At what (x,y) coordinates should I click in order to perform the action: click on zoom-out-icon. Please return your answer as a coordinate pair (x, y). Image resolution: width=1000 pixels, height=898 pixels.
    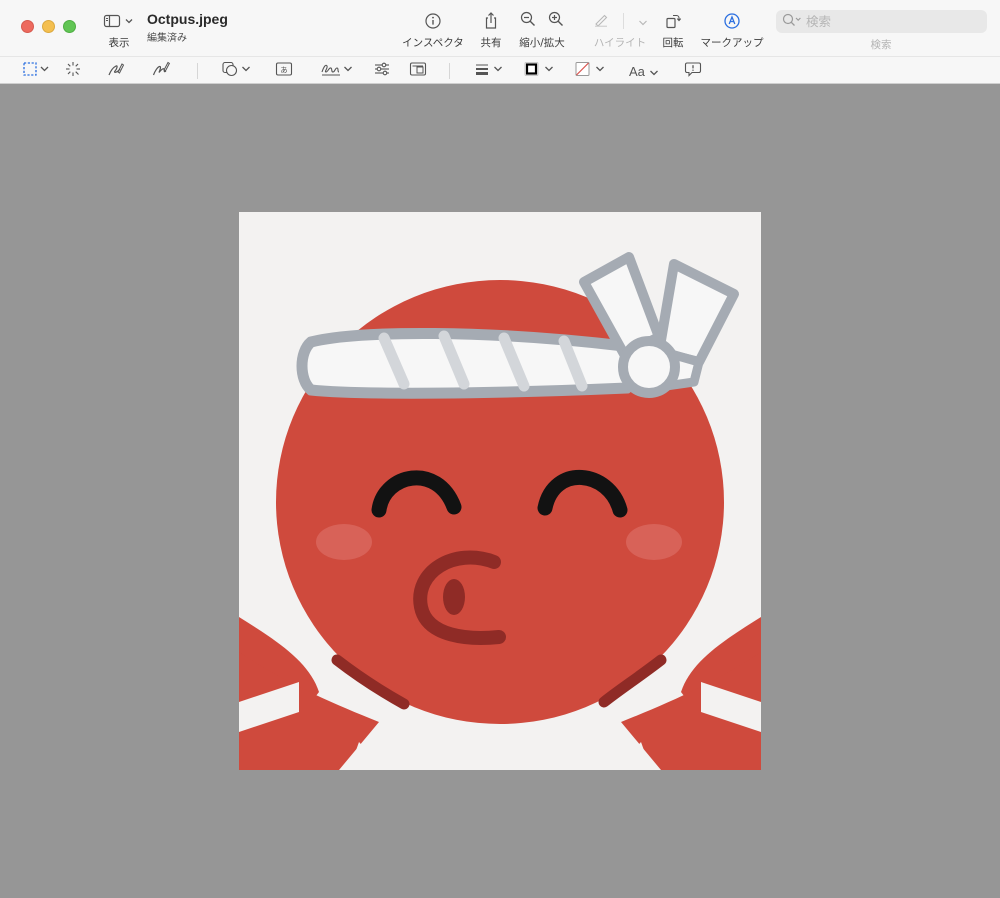
    Looking at the image, I should click on (528, 21).